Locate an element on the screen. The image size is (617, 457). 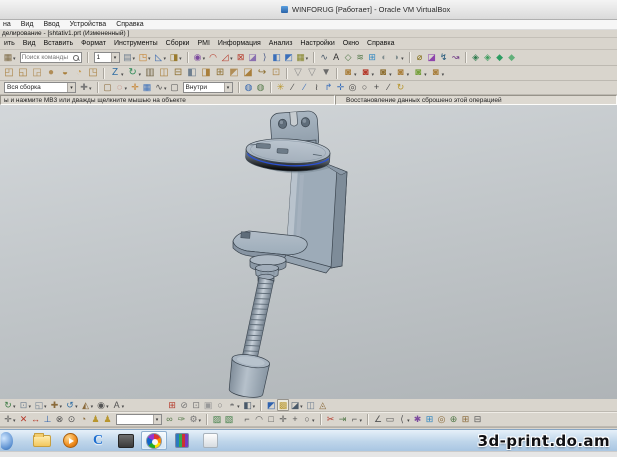
menu-item-1: Вид is located at coordinates (29, 24).